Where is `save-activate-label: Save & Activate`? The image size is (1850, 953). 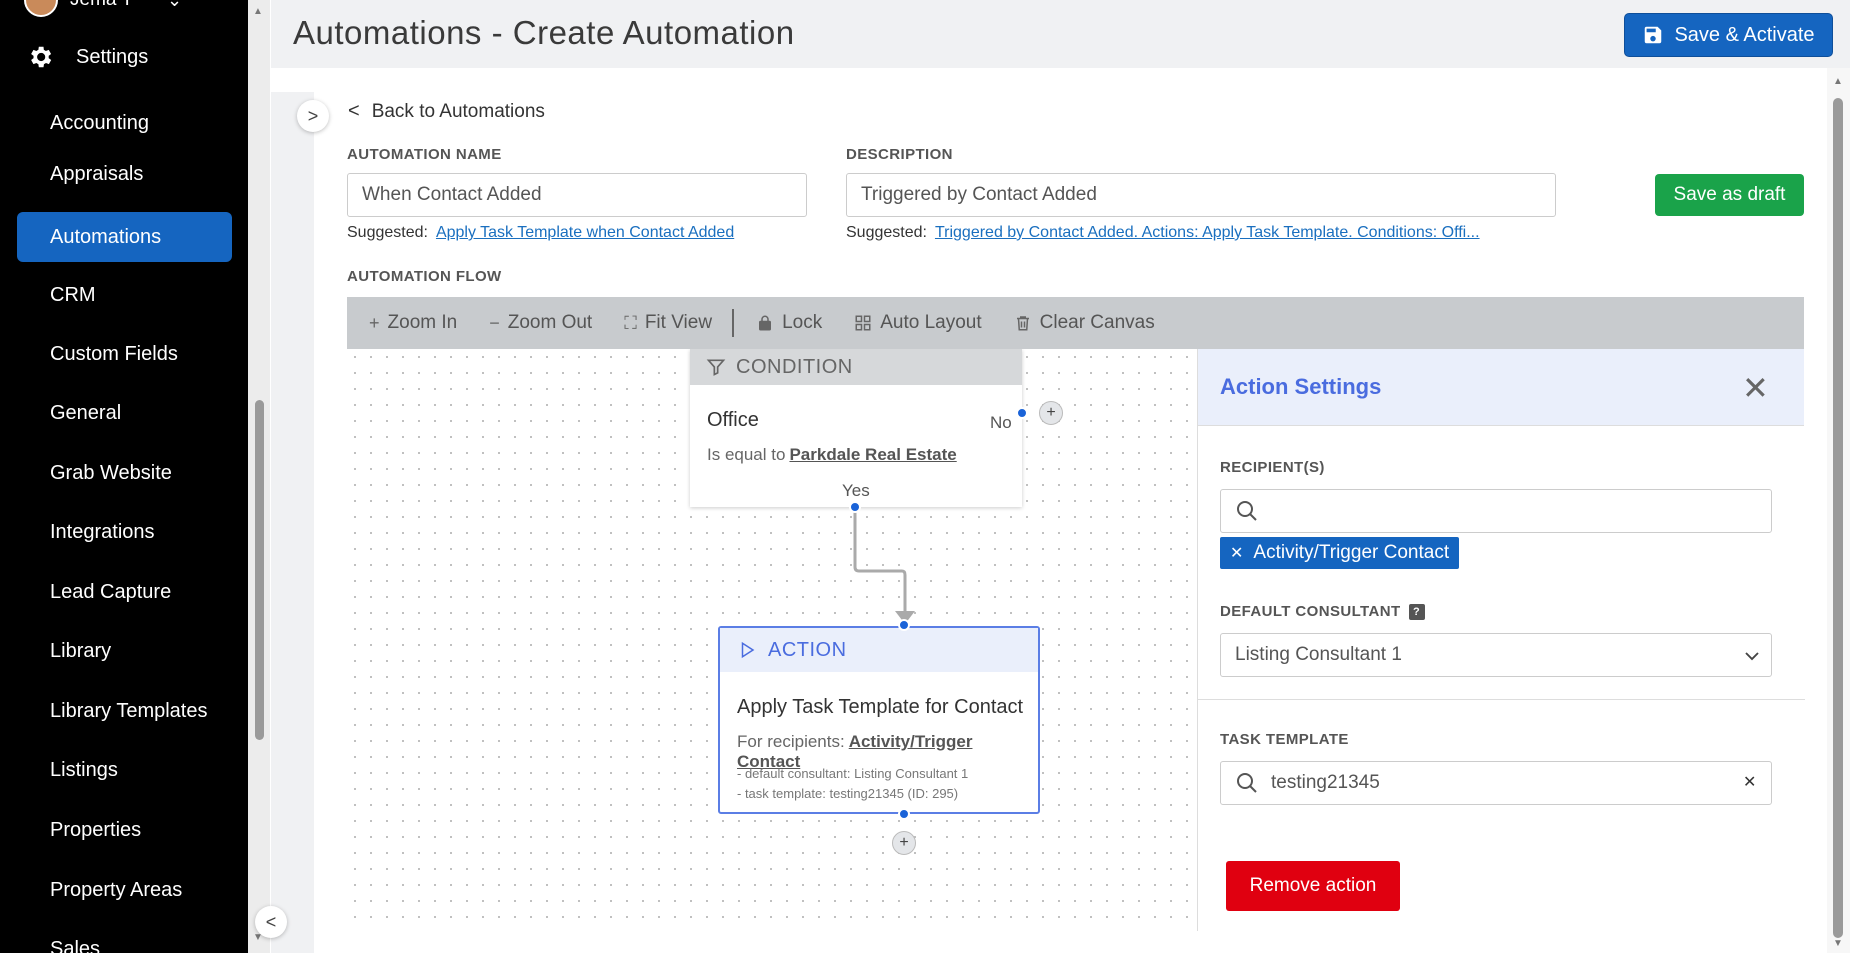 save-activate-label: Save & Activate is located at coordinates (1744, 34).